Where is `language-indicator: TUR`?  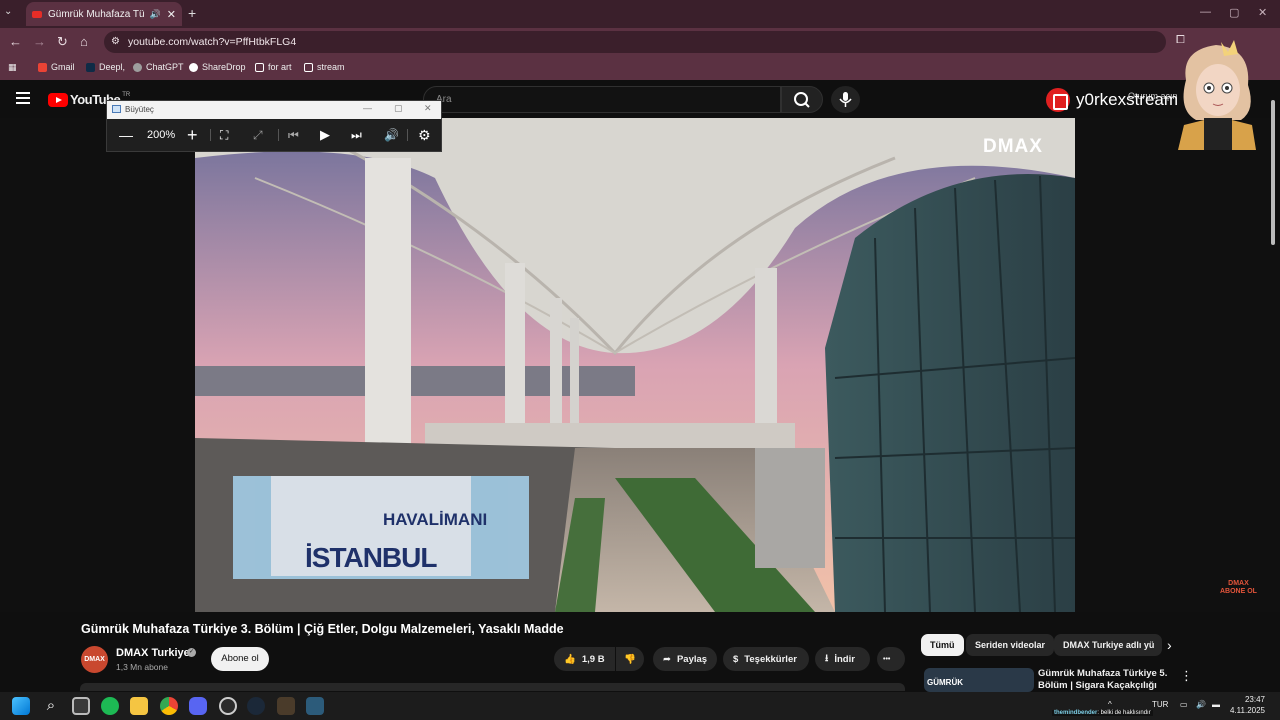
language-indicator: TUR is located at coordinates (1160, 704).